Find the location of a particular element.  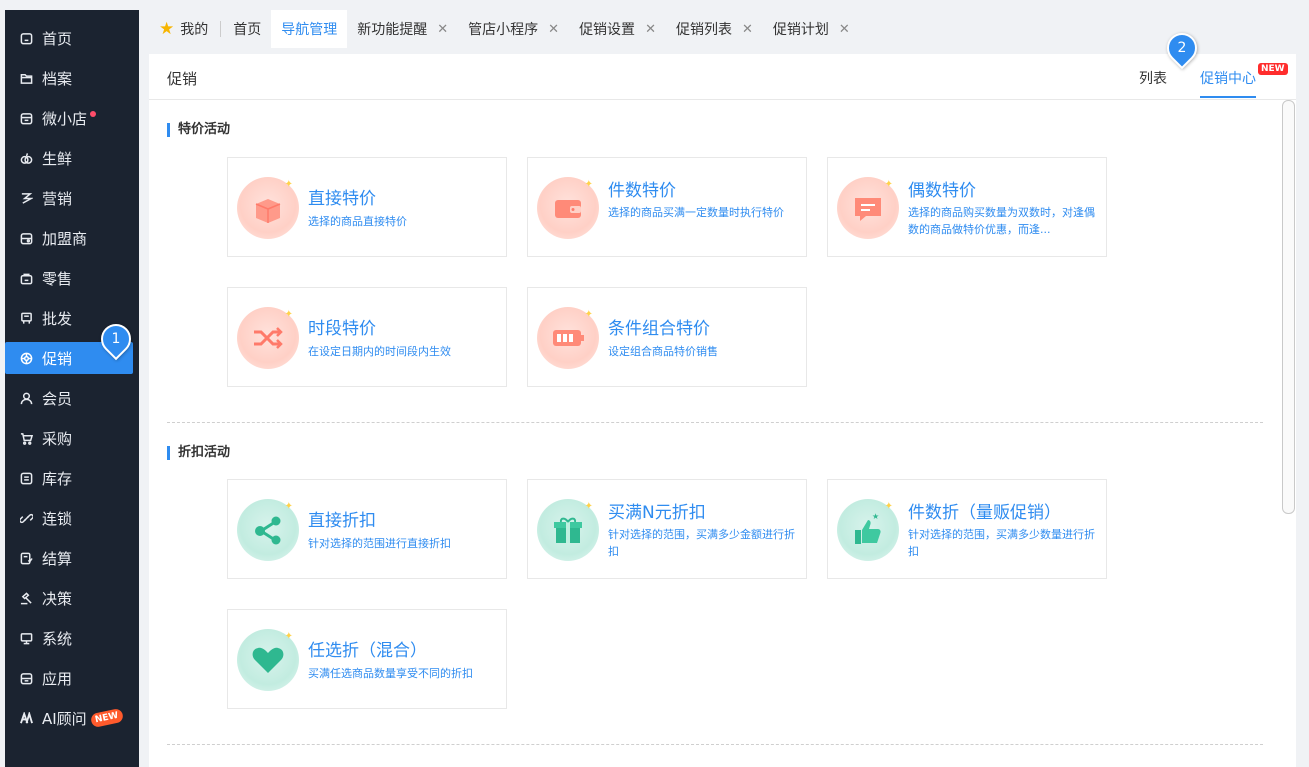

marker-number: 1 is located at coordinates (116, 339).